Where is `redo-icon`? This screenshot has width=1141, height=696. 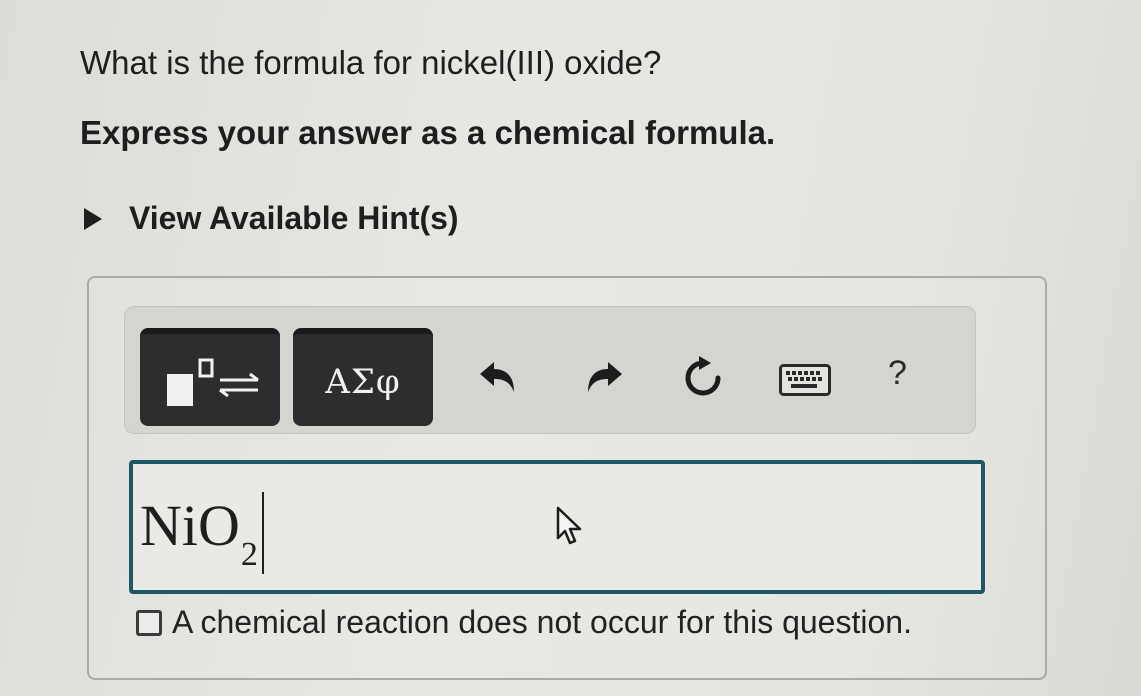
redo-icon is located at coordinates (605, 378).